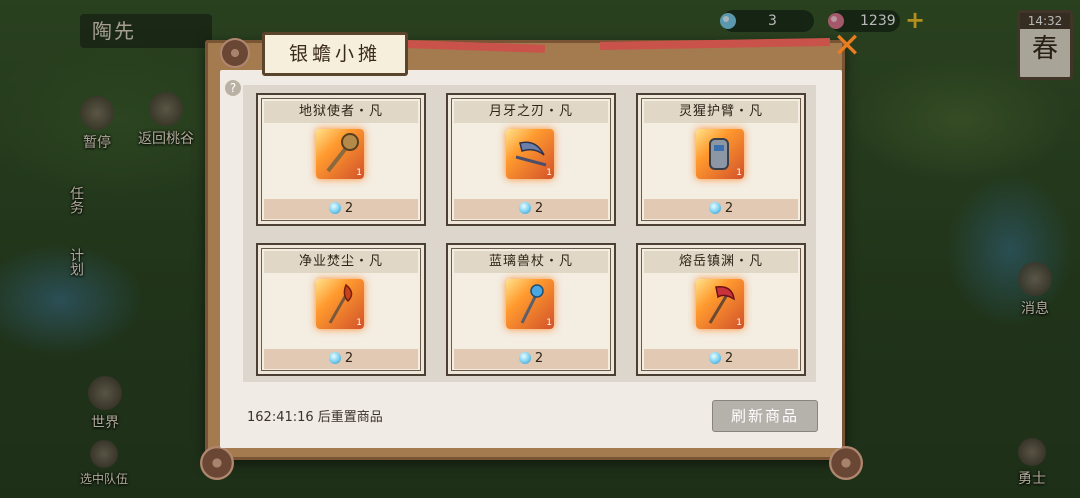 Image resolution: width=1080 pixels, height=498 pixels. What do you see at coordinates (847, 46) in the screenshot?
I see `close-button: ✕` at bounding box center [847, 46].